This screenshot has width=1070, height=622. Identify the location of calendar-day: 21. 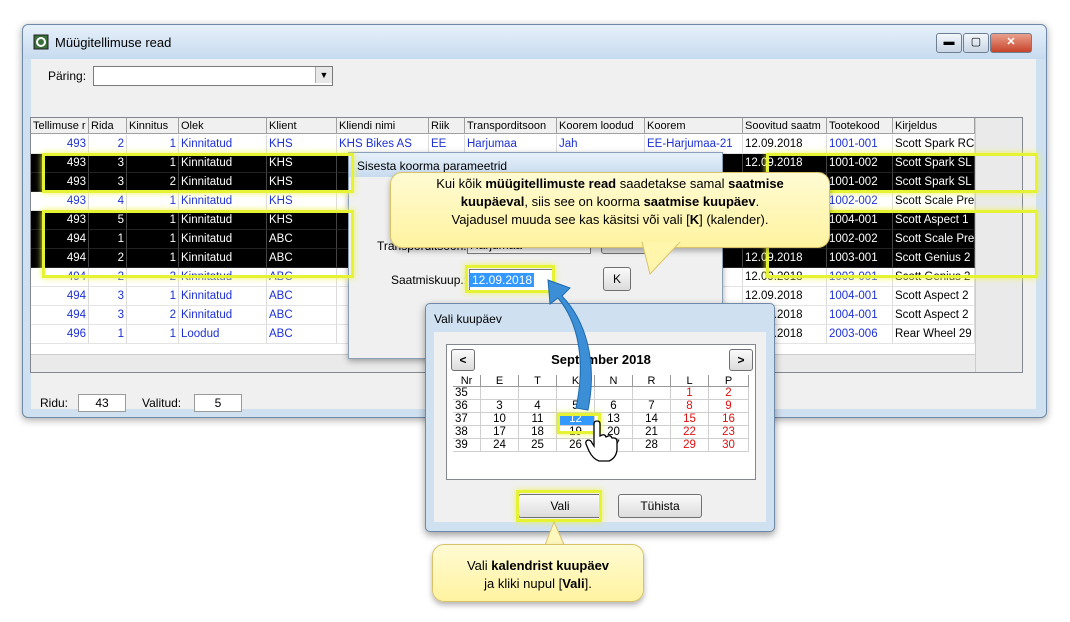
(652, 432).